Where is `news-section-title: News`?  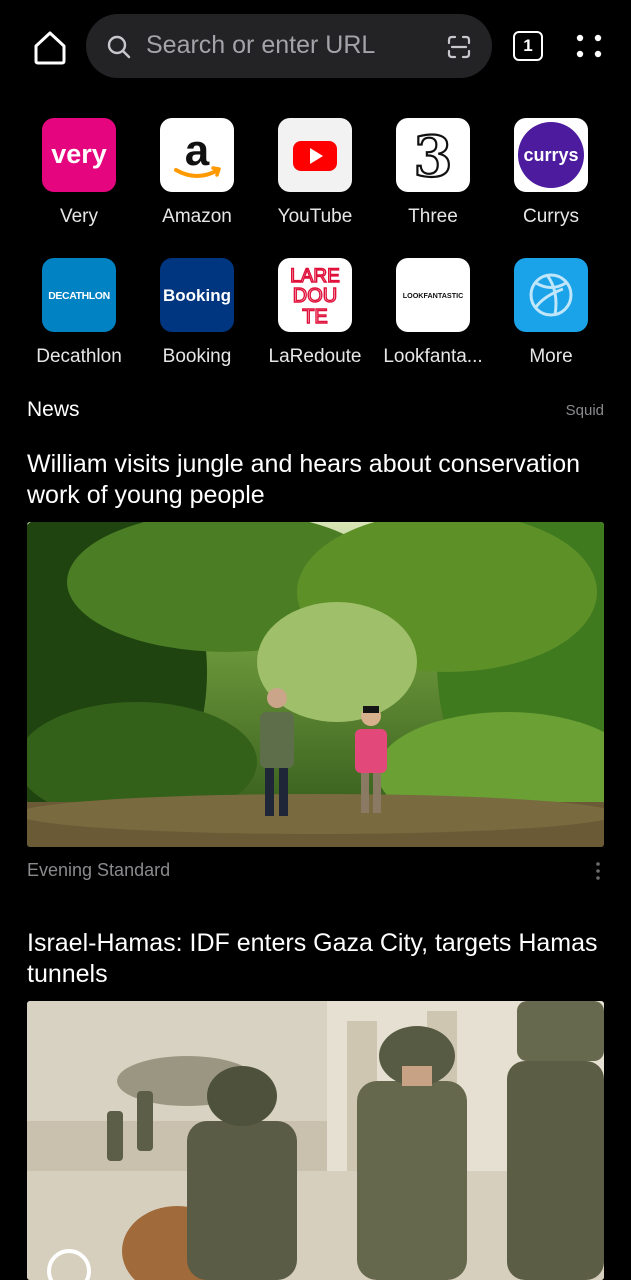
news-section-title: News is located at coordinates (53, 409).